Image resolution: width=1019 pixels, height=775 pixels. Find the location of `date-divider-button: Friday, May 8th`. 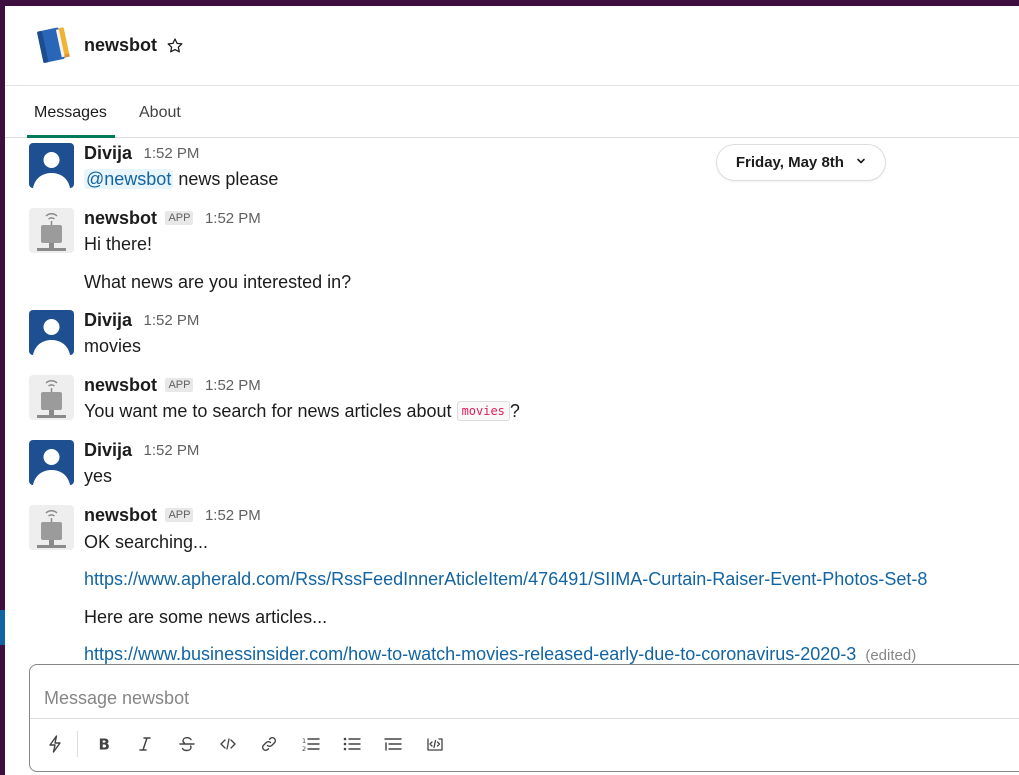

date-divider-button: Friday, May 8th is located at coordinates (801, 162).